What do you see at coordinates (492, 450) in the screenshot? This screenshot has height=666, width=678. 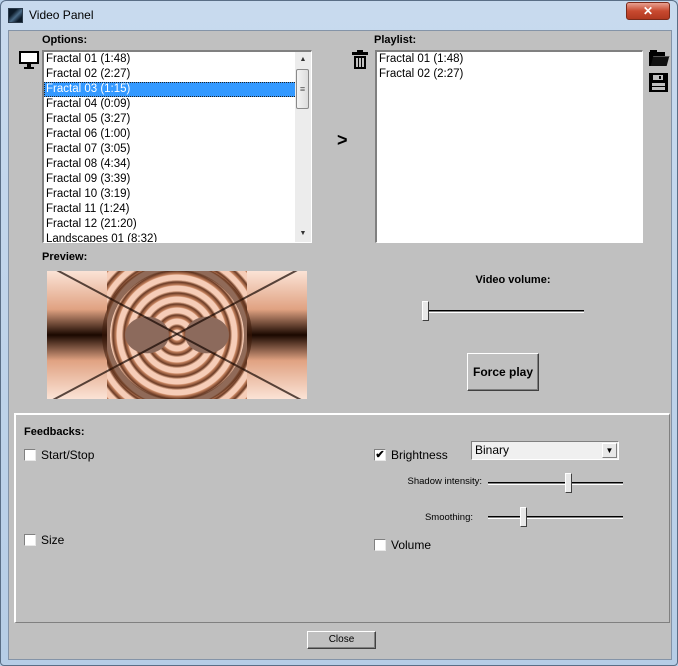 I see `select-value: Binary` at bounding box center [492, 450].